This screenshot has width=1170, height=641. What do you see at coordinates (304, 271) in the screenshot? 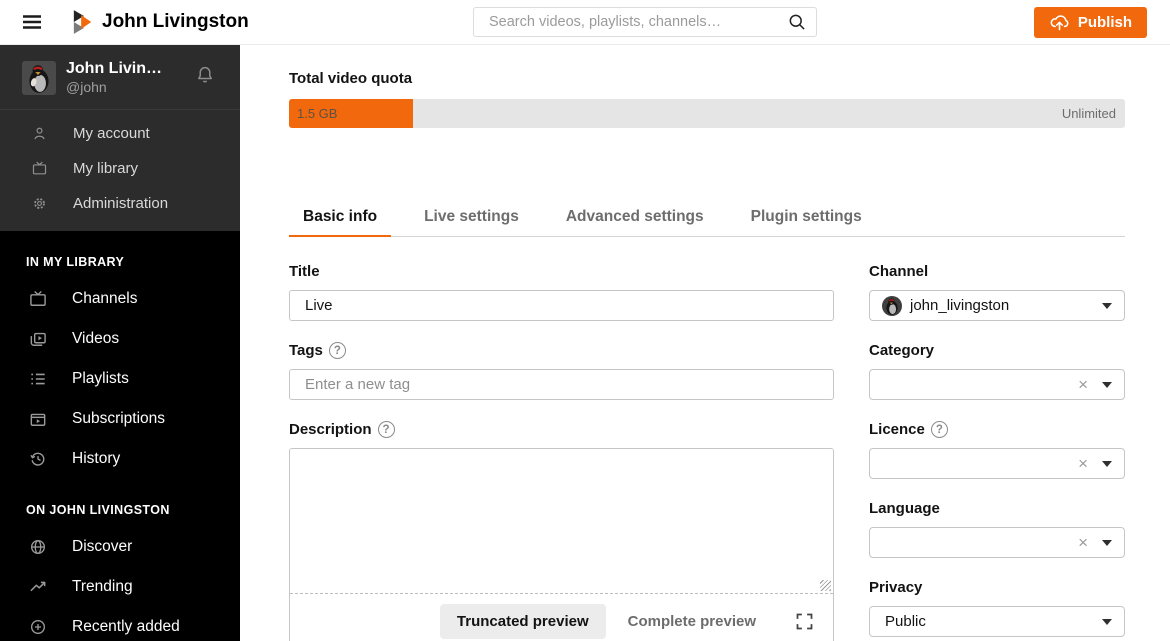
I see `title-label: Title` at bounding box center [304, 271].